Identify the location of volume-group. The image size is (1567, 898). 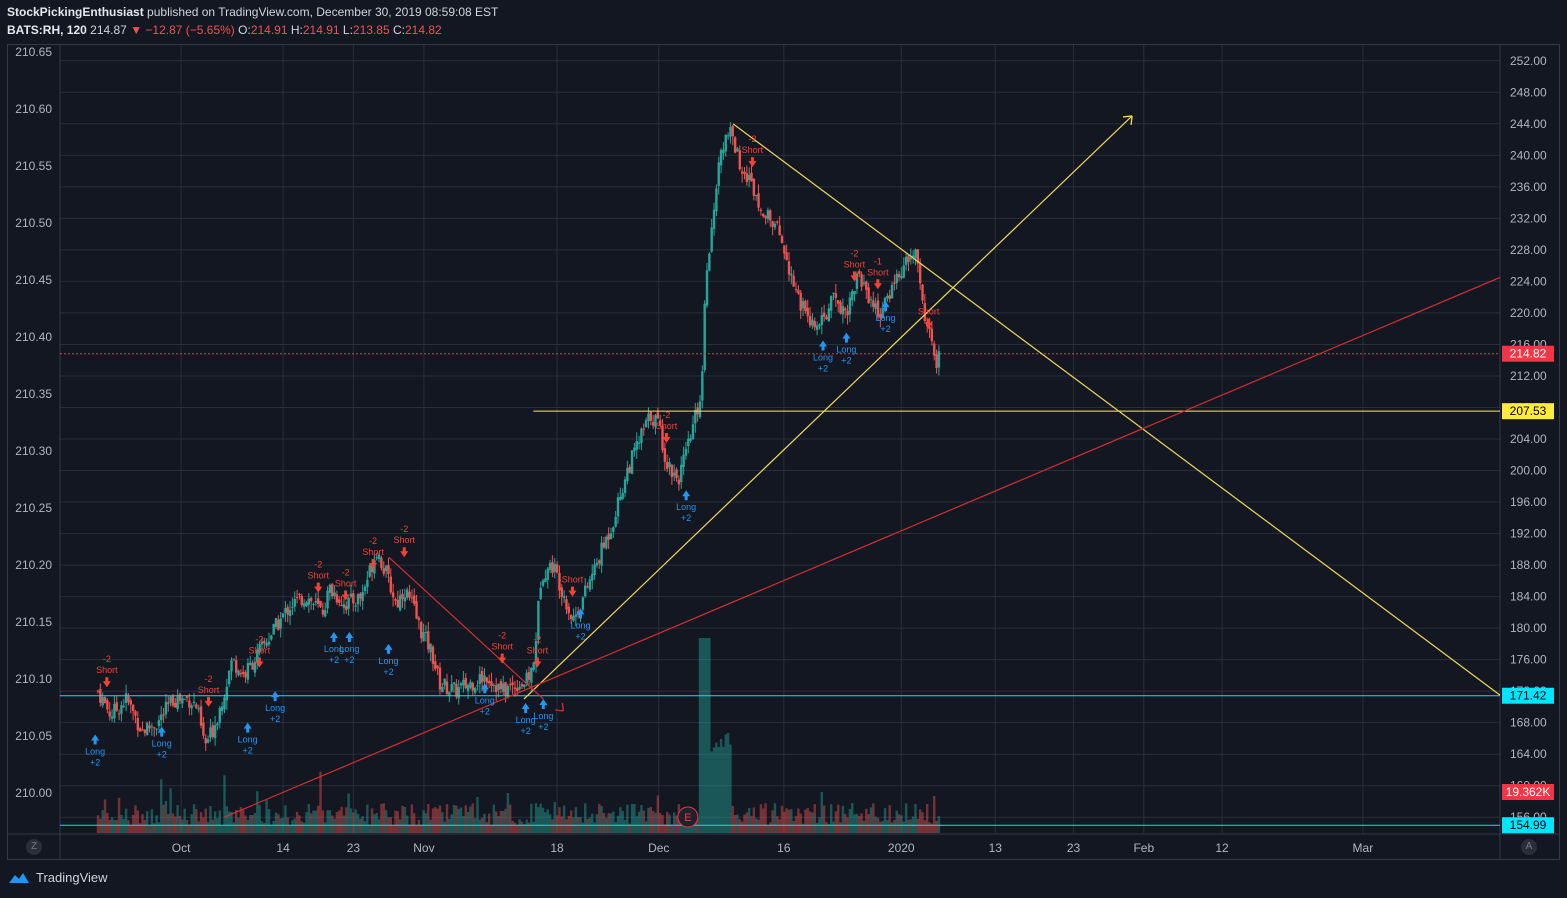
(518, 735).